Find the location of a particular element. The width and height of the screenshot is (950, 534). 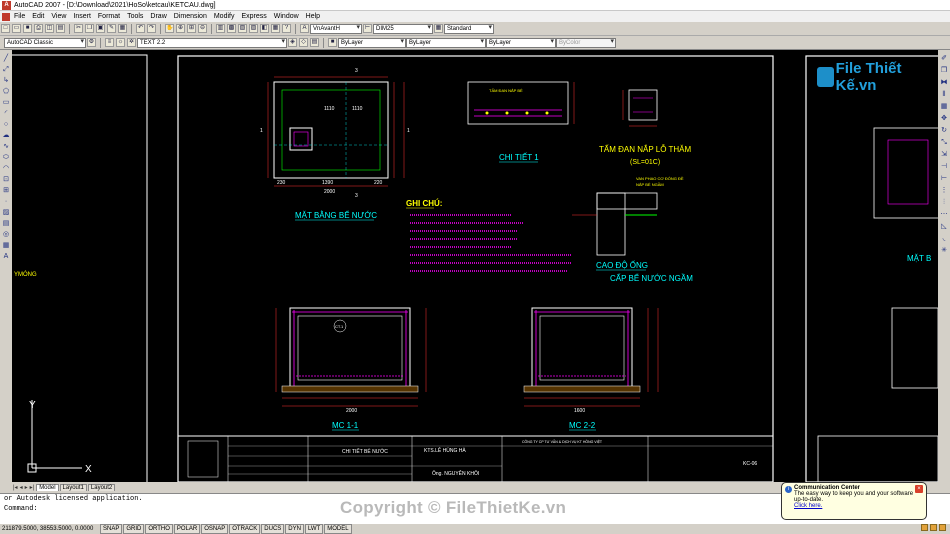

mirror-icon: ⧓ is located at coordinates (944, 82).